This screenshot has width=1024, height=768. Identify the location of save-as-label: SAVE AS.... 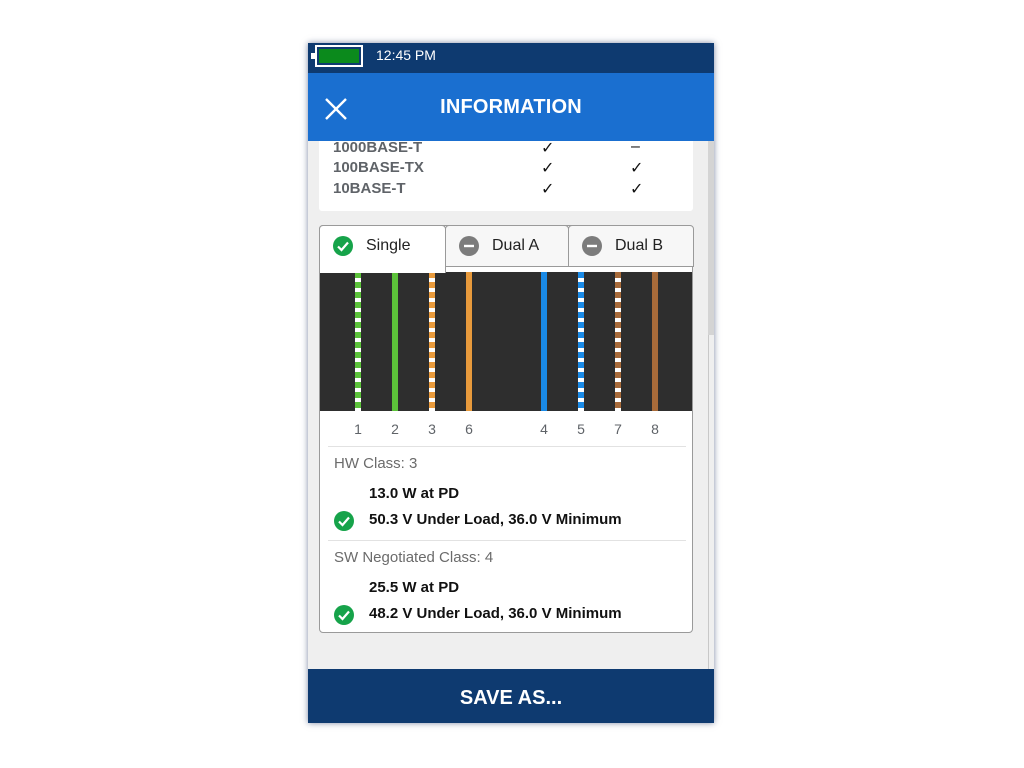
(511, 698).